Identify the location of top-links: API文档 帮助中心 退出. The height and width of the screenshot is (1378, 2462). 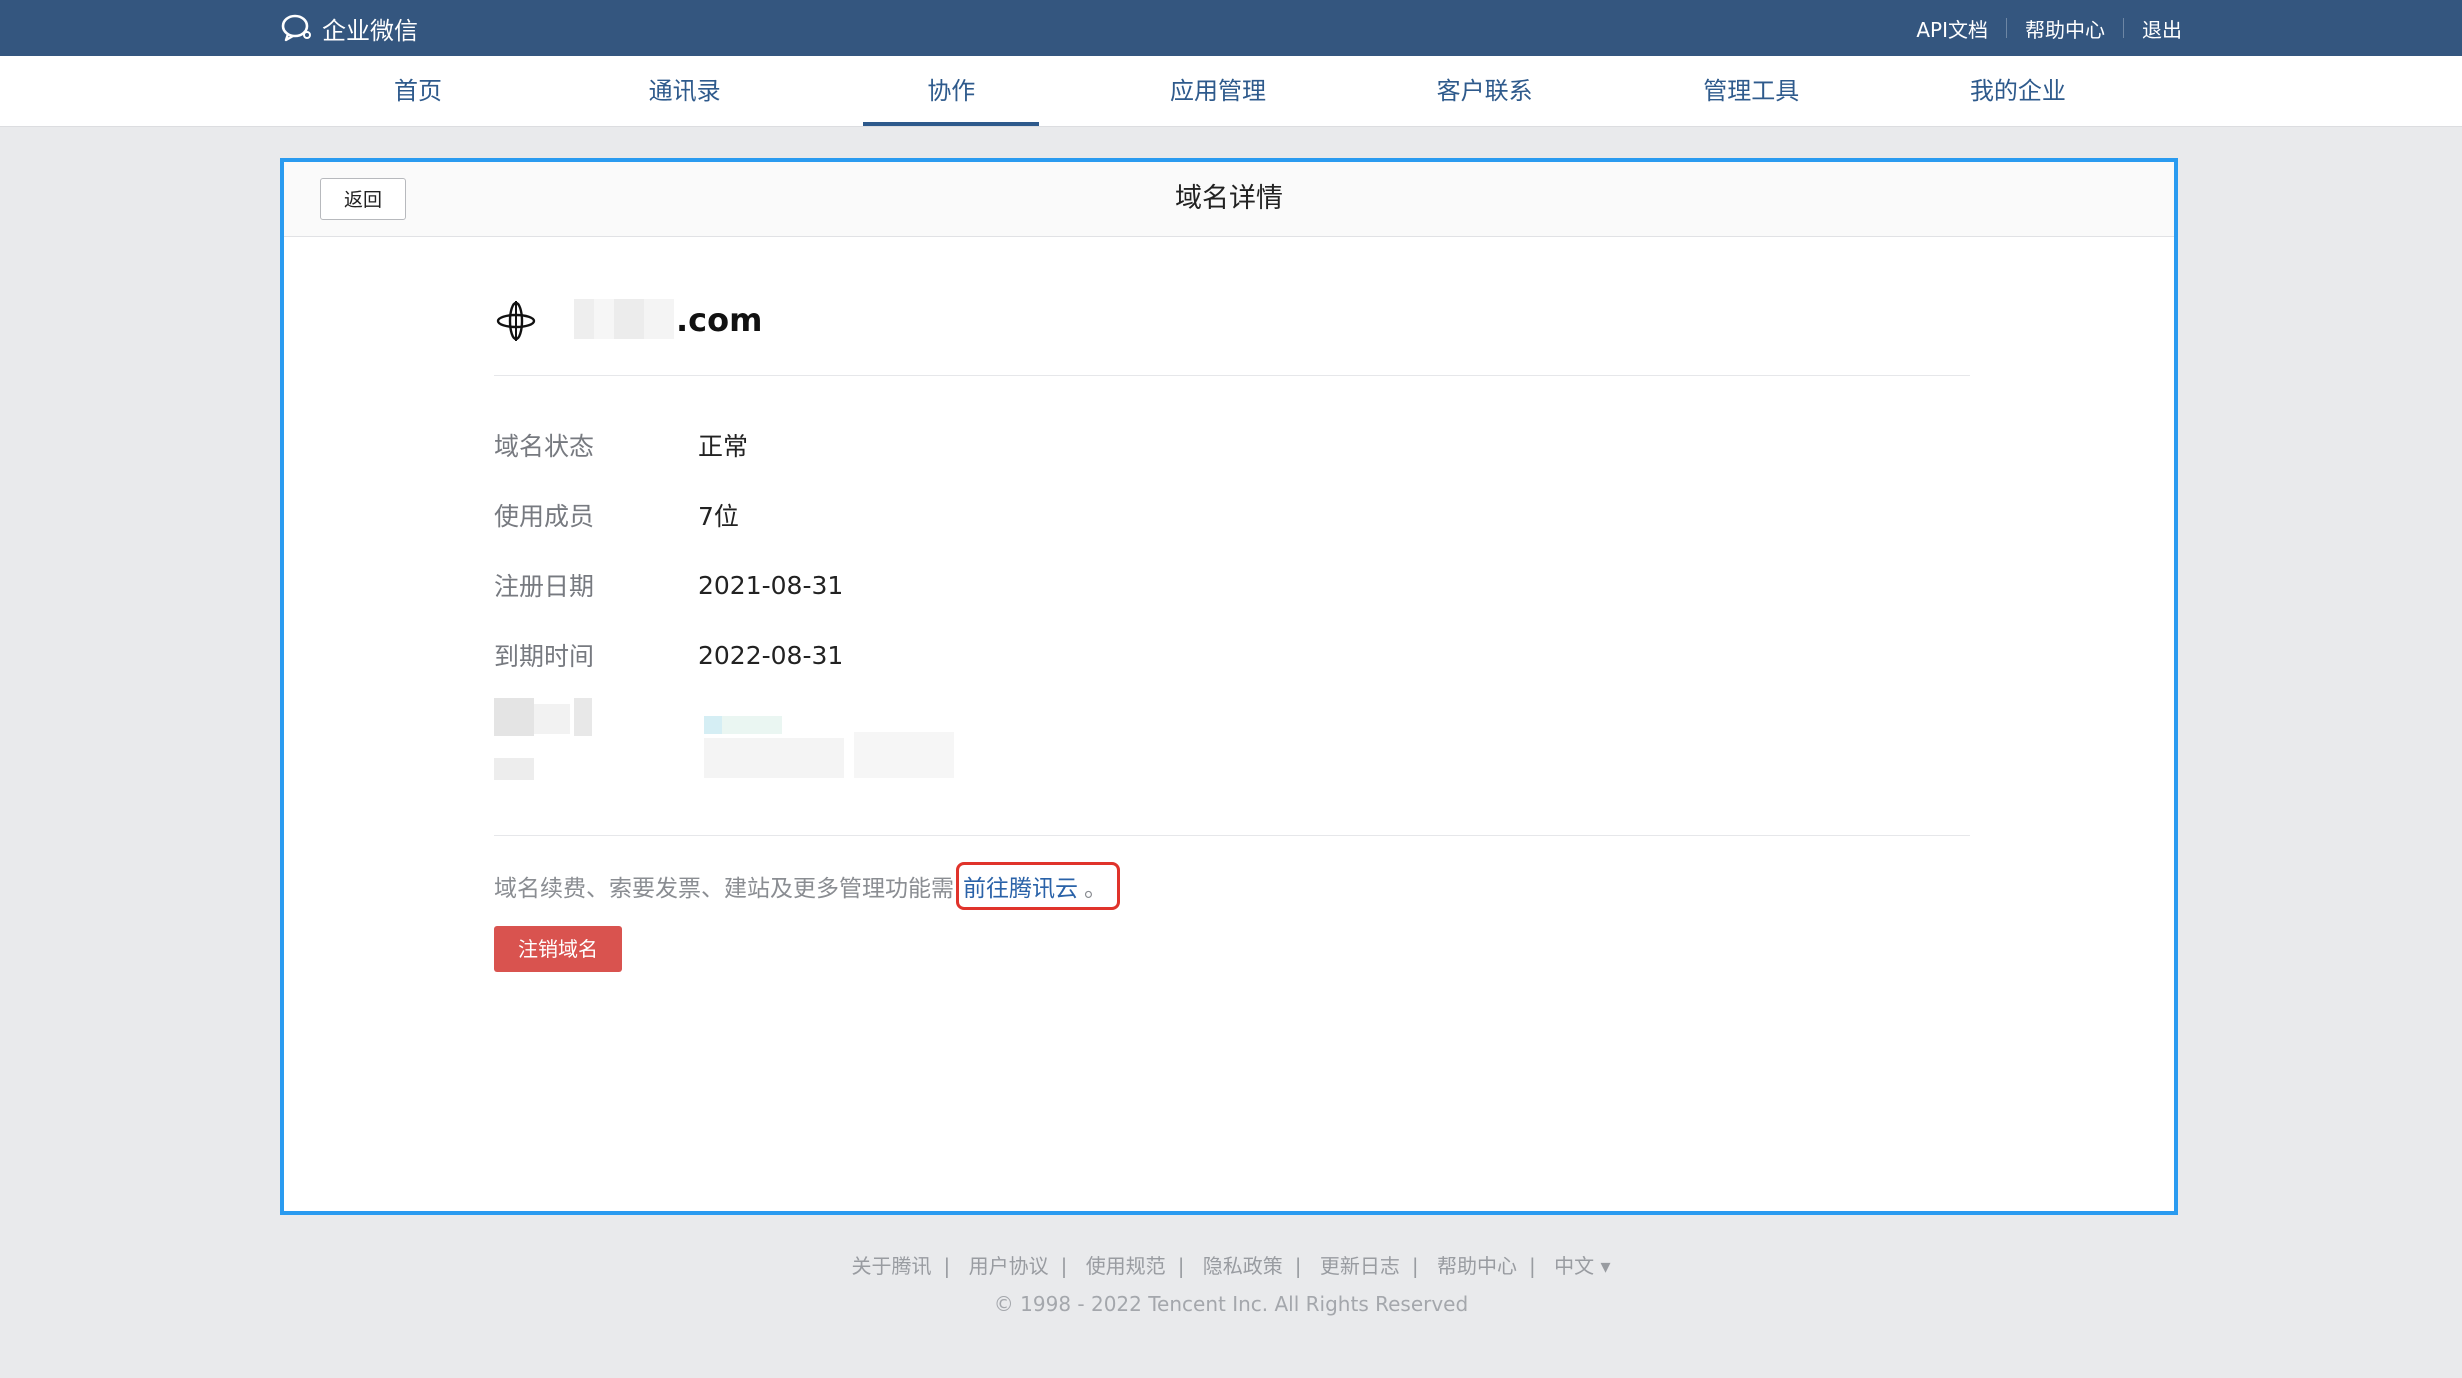
(2049, 28).